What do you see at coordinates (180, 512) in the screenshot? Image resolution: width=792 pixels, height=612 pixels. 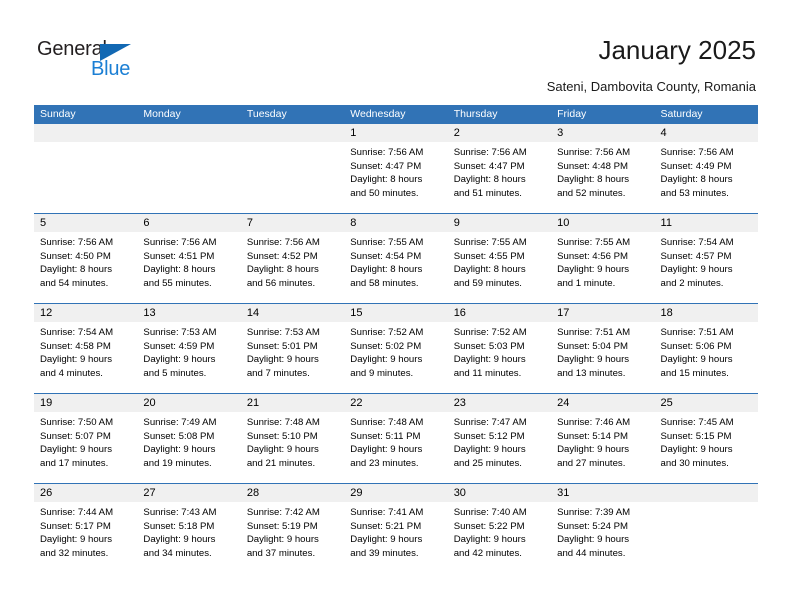 I see `day-detail-line: Sunrise: 7:43 AM` at bounding box center [180, 512].